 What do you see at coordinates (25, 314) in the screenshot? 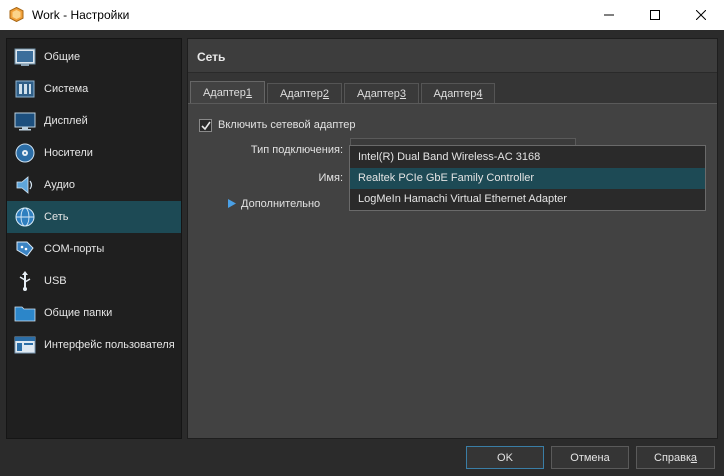
I see `shared-folders-icon` at bounding box center [25, 314].